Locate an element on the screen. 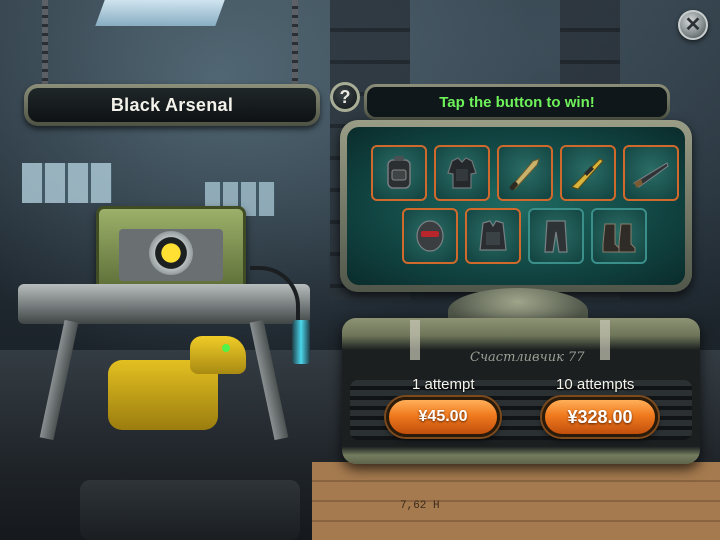 The height and width of the screenshot is (540, 720). title-inner: Black Arsenal is located at coordinates (172, 105).